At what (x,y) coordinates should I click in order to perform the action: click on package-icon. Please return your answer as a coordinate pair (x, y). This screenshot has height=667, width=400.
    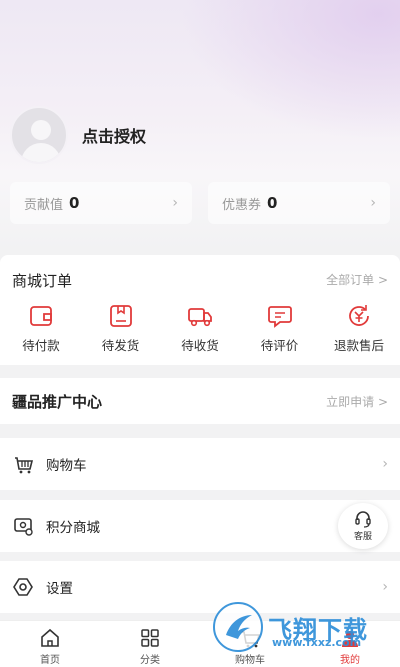
    Looking at the image, I should click on (120, 316).